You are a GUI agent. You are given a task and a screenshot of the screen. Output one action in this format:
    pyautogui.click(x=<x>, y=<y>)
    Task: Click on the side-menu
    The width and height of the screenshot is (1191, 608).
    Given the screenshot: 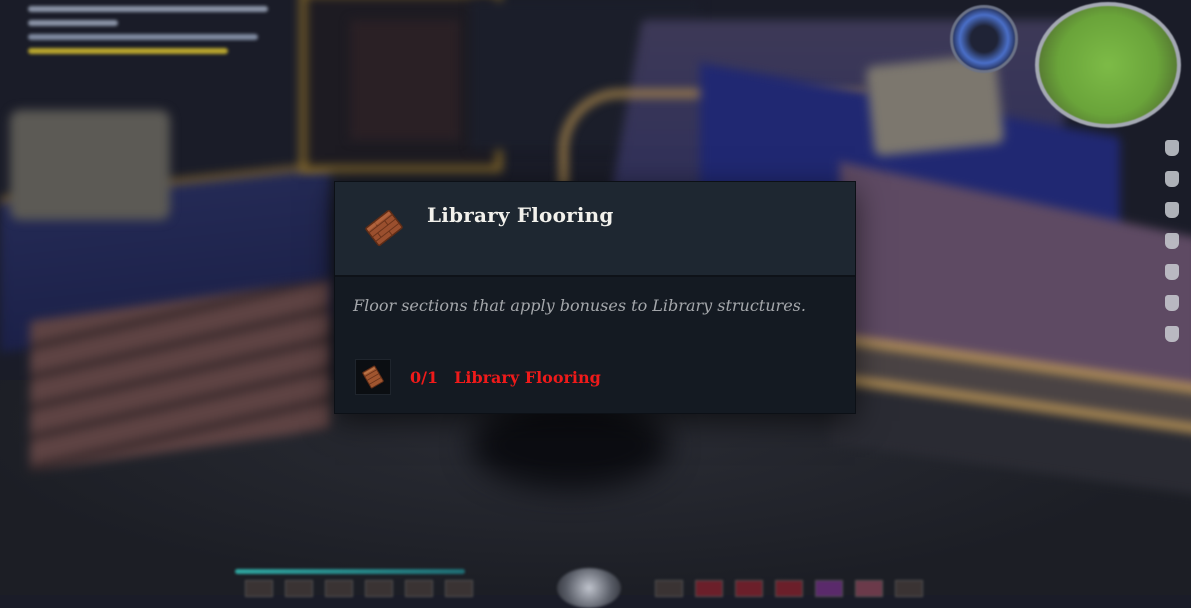 What is the action you would take?
    pyautogui.click(x=1172, y=248)
    